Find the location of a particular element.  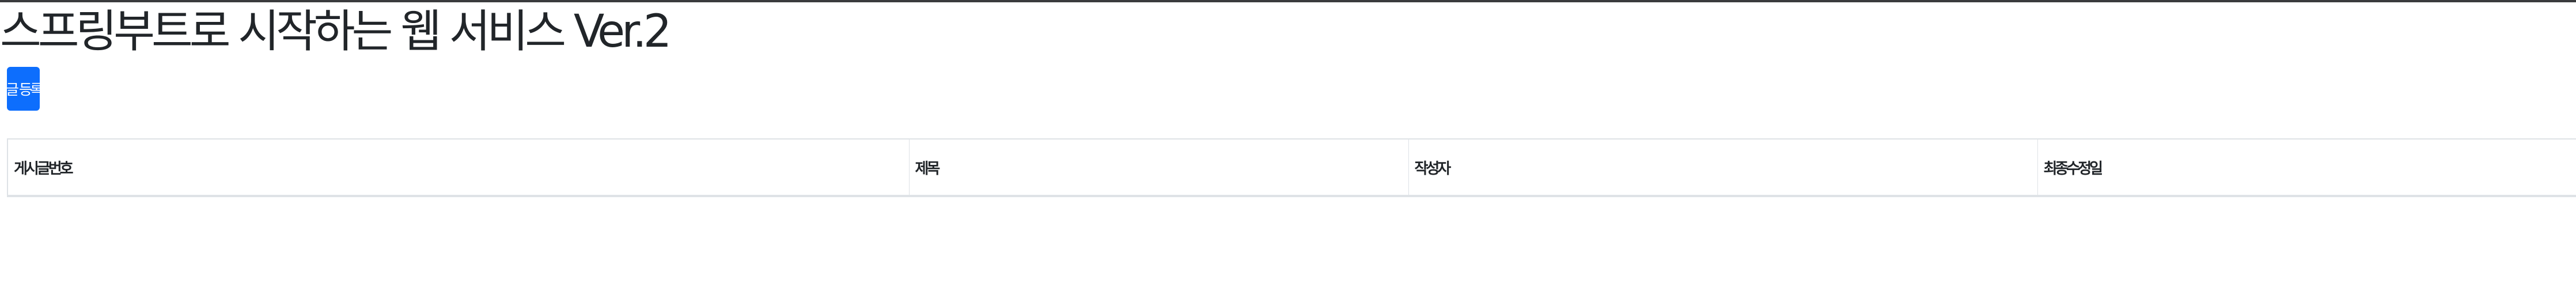

column-header-modified-date: 최종수정일 is located at coordinates (2306, 167).